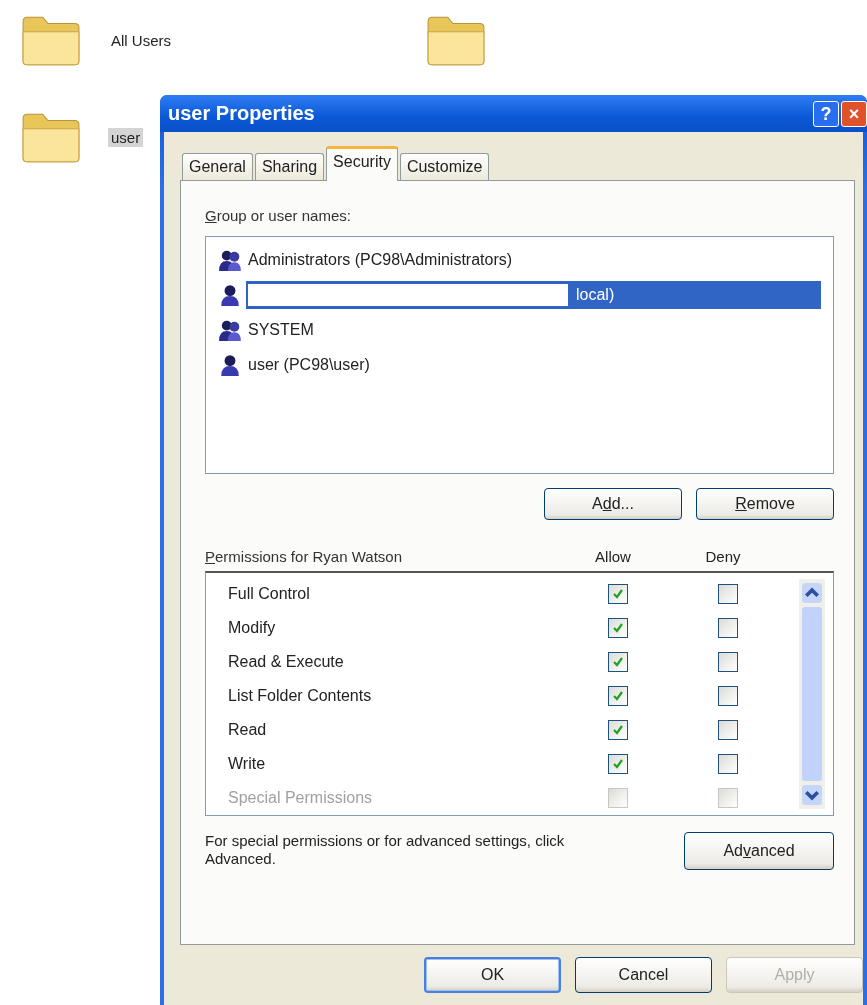 Image resolution: width=867 pixels, height=1005 pixels. Describe the element at coordinates (269, 594) in the screenshot. I see `permission-name: Full Control` at that location.